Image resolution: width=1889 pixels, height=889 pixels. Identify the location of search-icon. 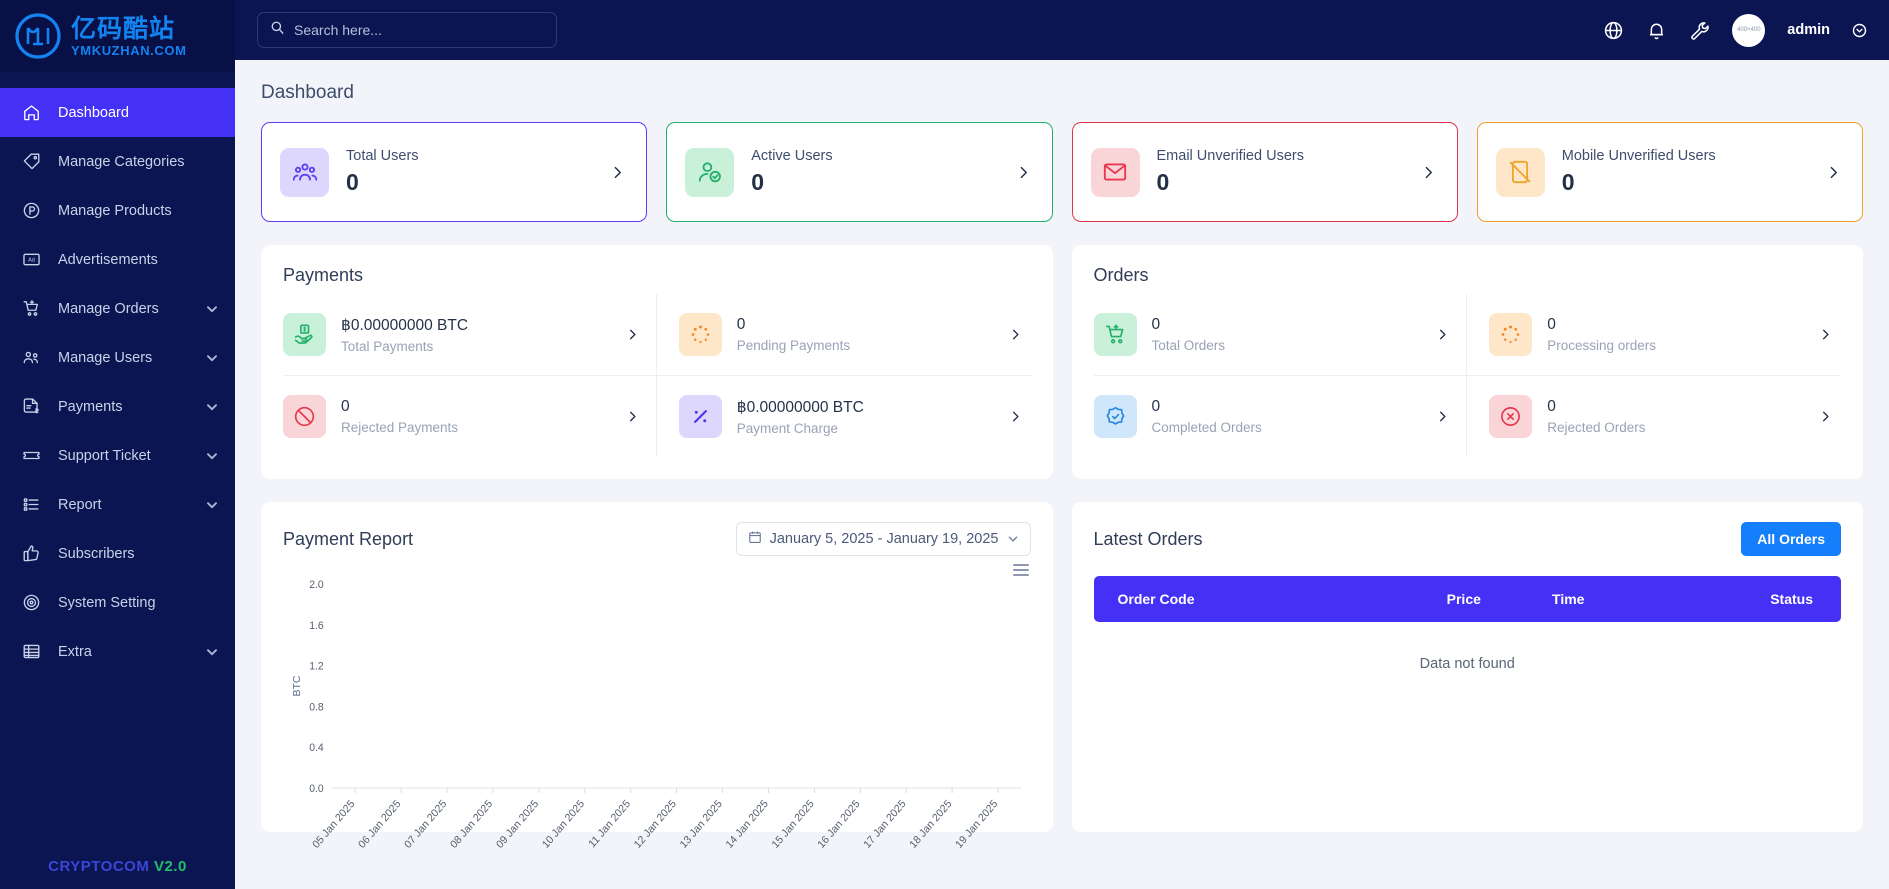
(277, 30).